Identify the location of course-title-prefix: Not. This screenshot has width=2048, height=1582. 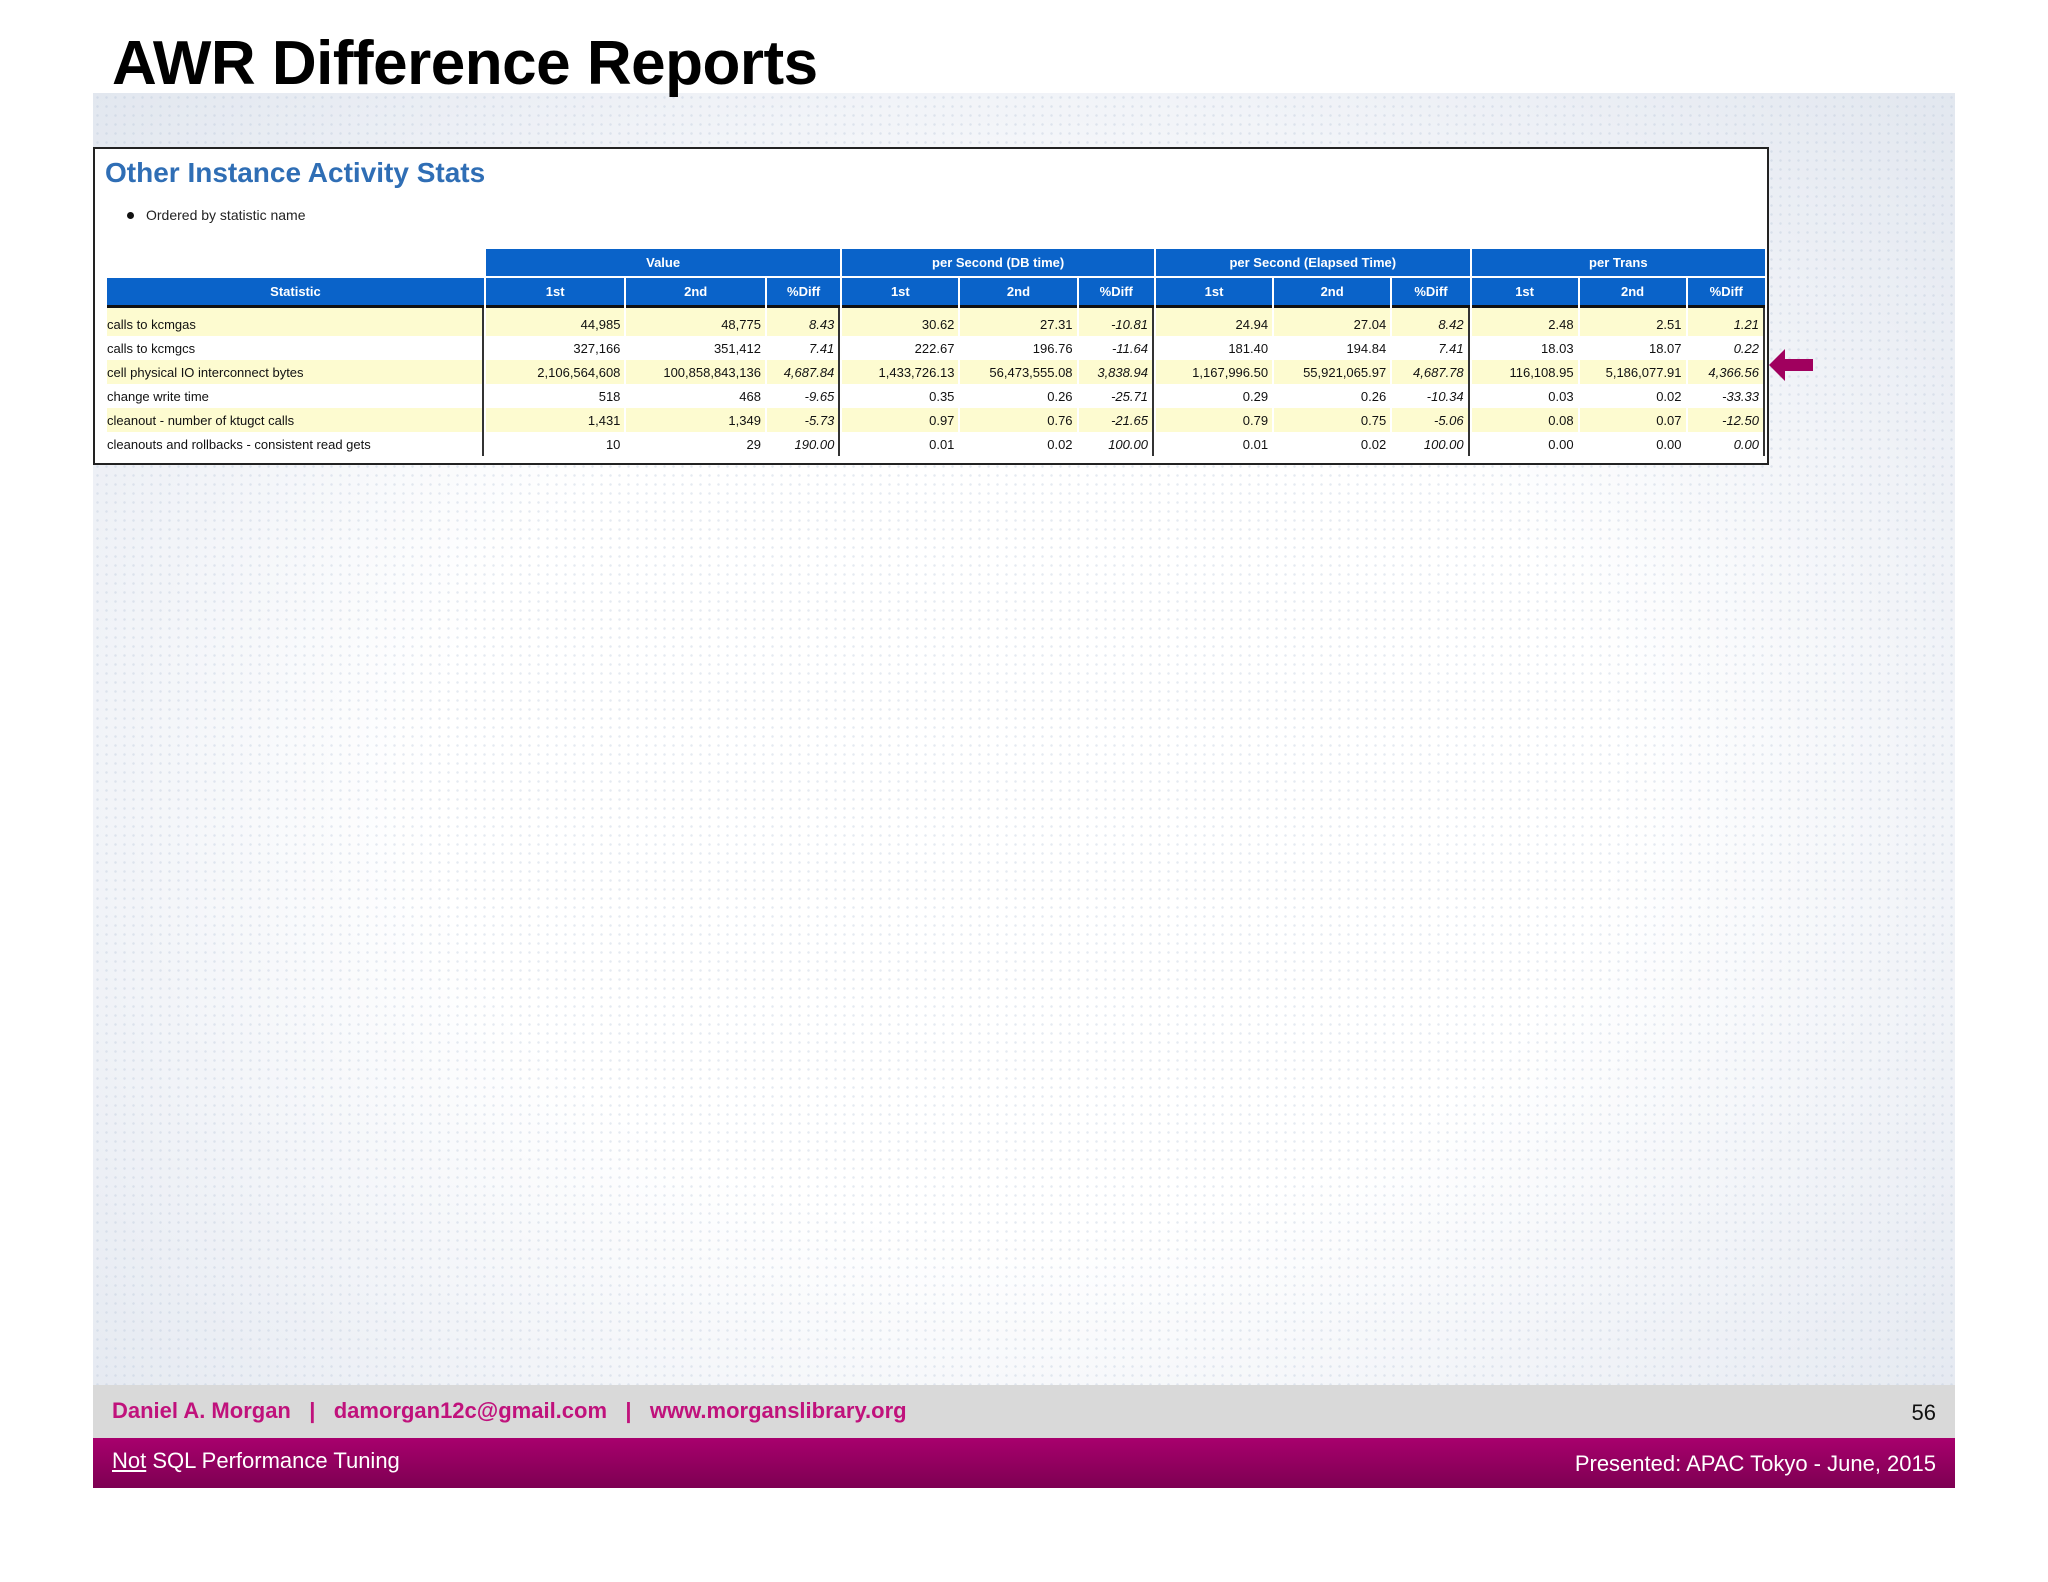
(129, 1460).